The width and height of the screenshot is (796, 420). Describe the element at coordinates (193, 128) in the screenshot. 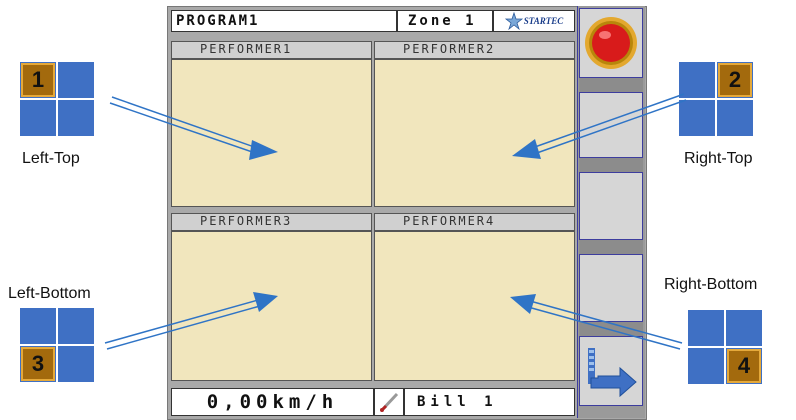

I see `arrow-left-top` at that location.